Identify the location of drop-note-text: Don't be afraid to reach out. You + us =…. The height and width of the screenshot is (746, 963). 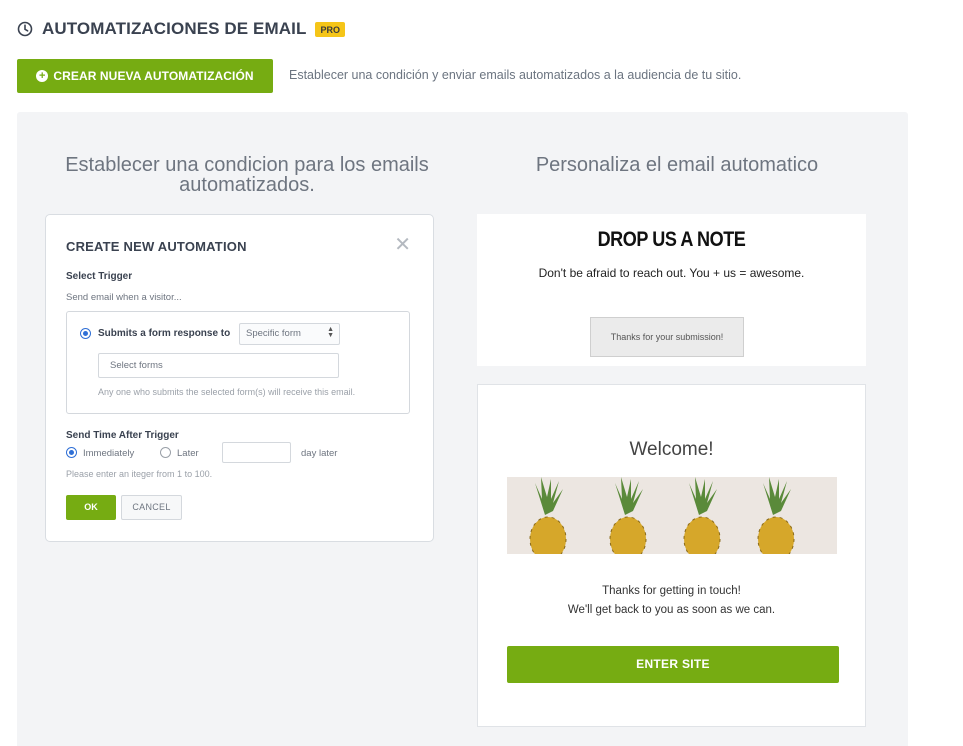
(671, 273).